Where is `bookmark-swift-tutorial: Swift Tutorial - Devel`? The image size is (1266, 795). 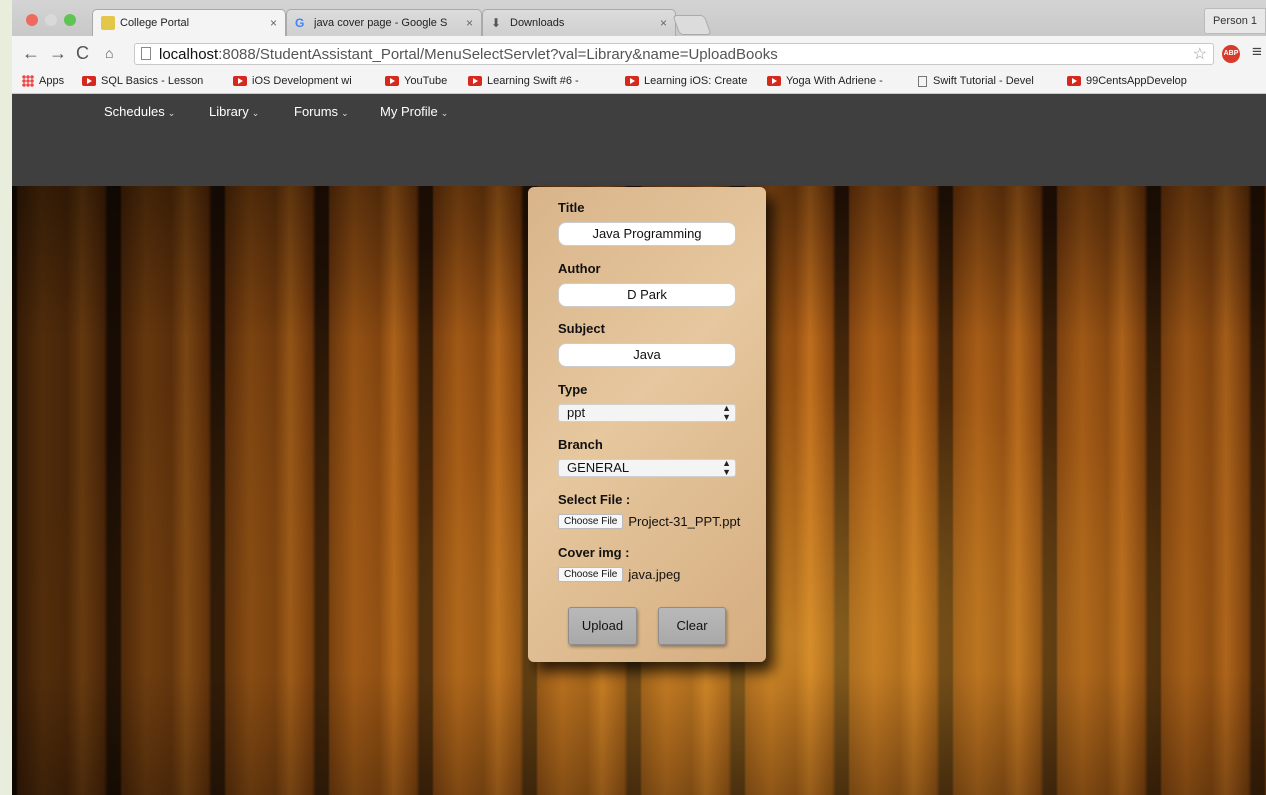 bookmark-swift-tutorial: Swift Tutorial - Devel is located at coordinates (987, 81).